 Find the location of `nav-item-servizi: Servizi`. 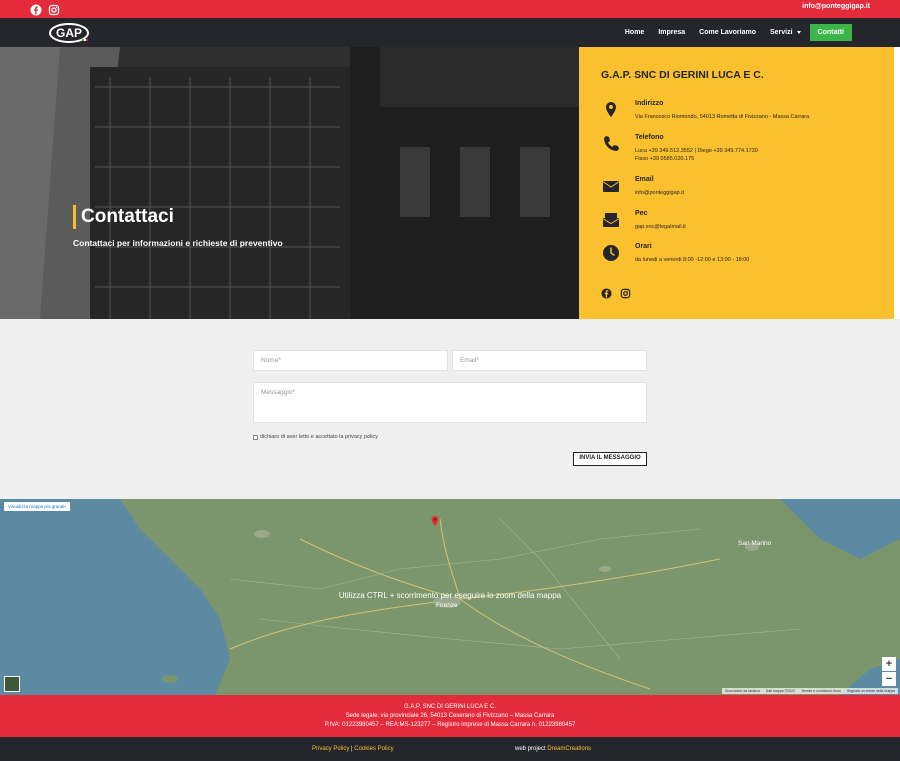

nav-item-servizi: Servizi is located at coordinates (785, 32).